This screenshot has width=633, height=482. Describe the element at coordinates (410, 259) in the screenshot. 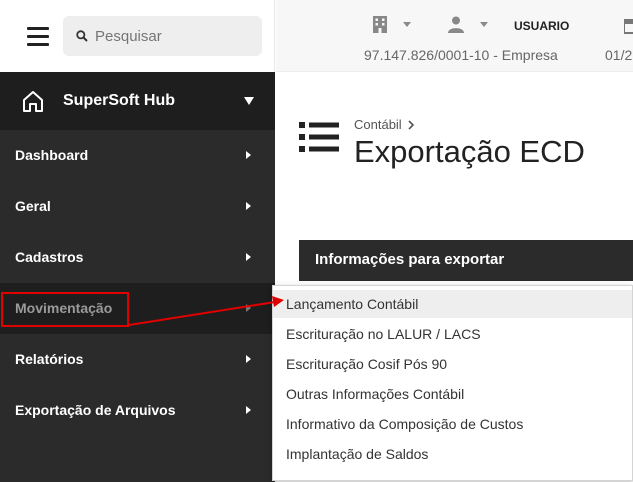

I see `panel-title: Informações para exportar` at that location.